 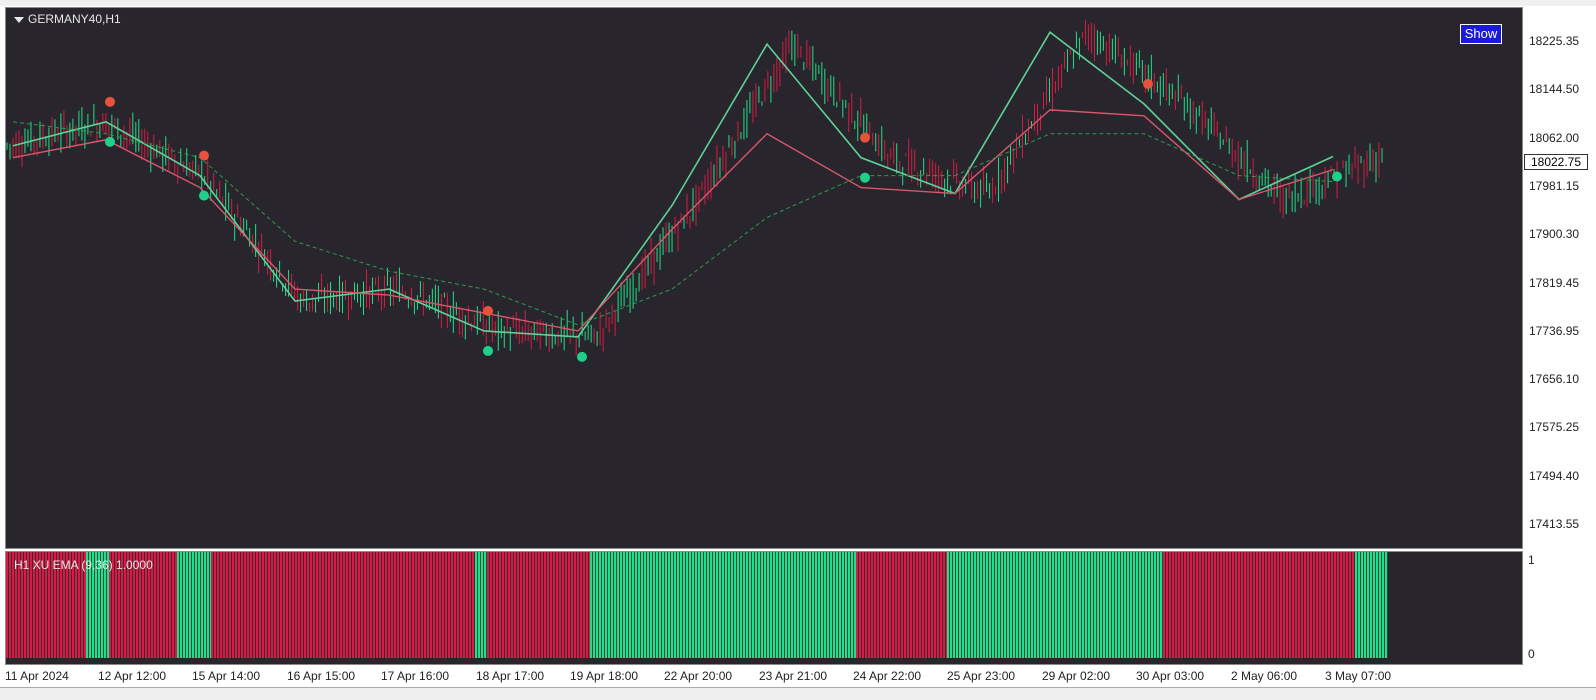 What do you see at coordinates (887, 676) in the screenshot?
I see `time-label: 24 Apr 22:00` at bounding box center [887, 676].